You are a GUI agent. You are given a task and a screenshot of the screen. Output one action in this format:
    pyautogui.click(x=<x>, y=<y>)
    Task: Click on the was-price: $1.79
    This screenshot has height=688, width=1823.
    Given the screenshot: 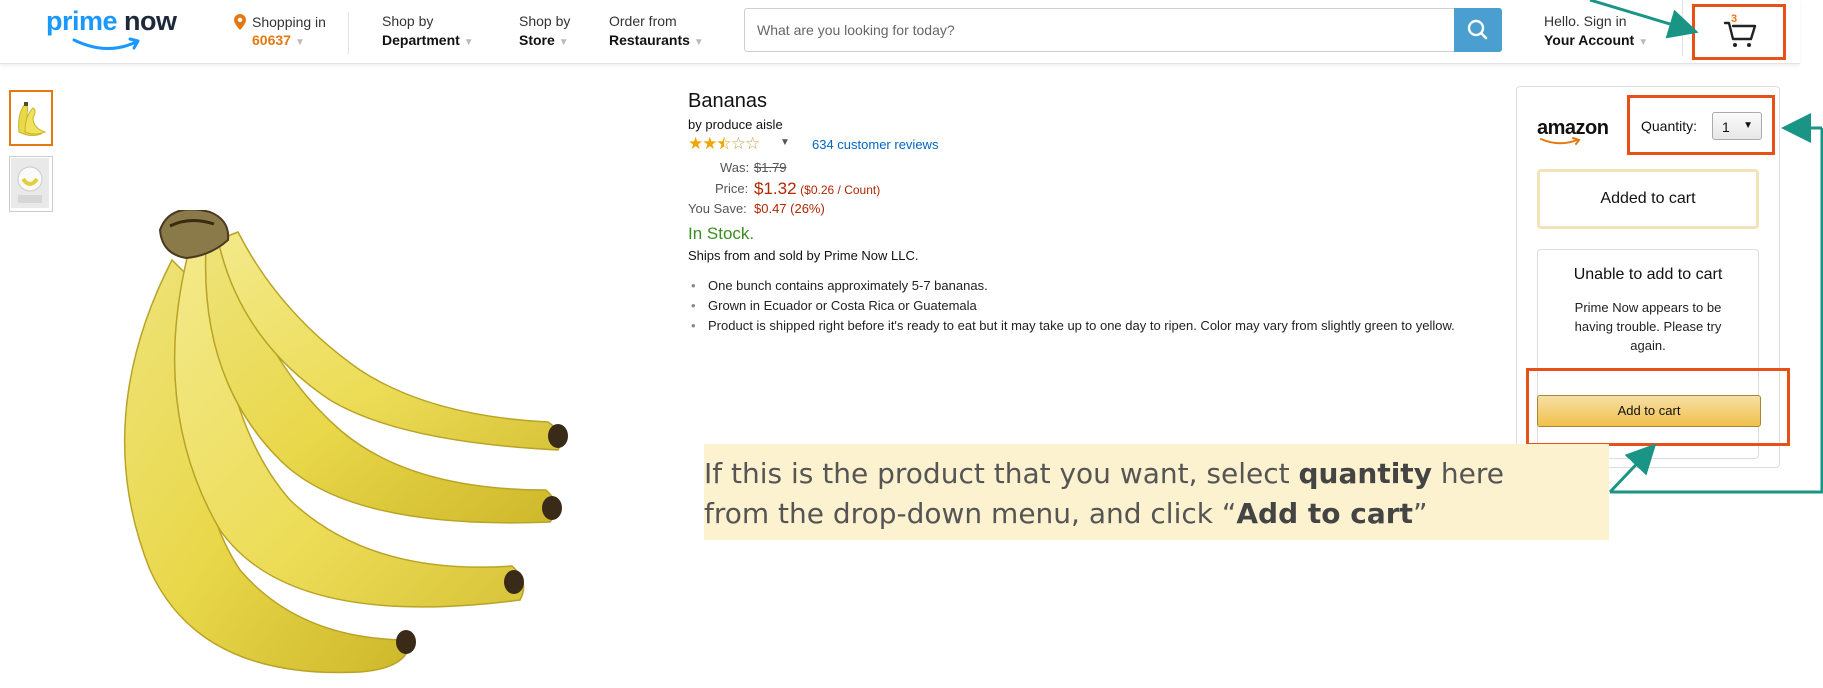 What is the action you would take?
    pyautogui.click(x=770, y=167)
    